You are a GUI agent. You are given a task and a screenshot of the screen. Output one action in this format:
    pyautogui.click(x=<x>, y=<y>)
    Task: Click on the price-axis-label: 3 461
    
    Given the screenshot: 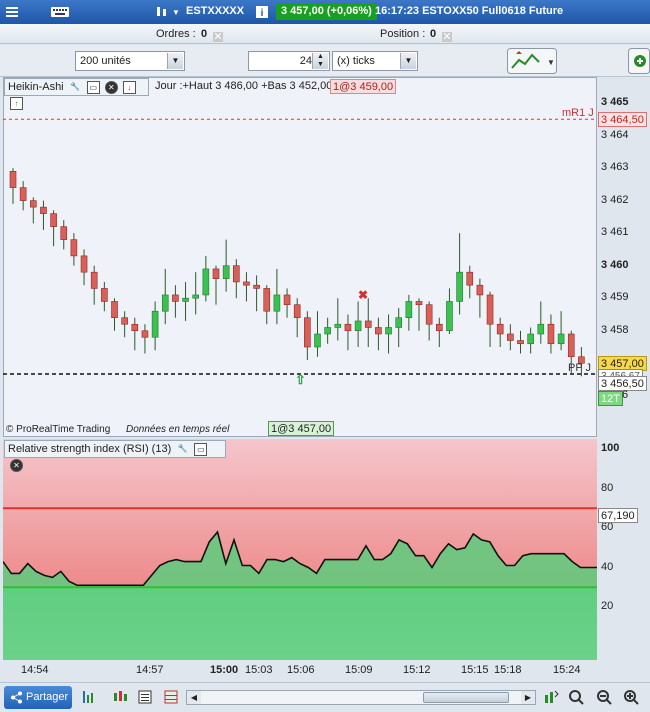 What is the action you would take?
    pyautogui.click(x=615, y=232)
    